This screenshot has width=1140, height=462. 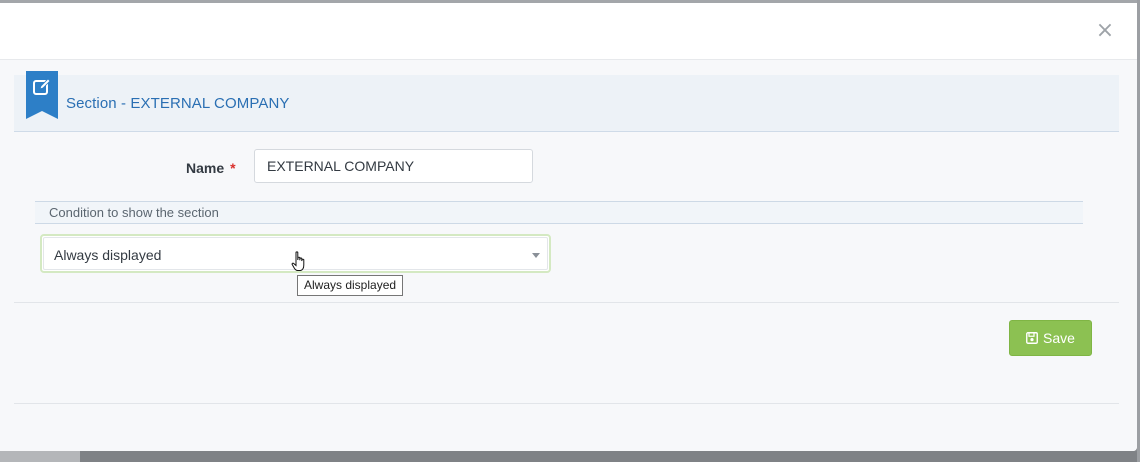 What do you see at coordinates (1059, 338) in the screenshot?
I see `save-label: Save` at bounding box center [1059, 338].